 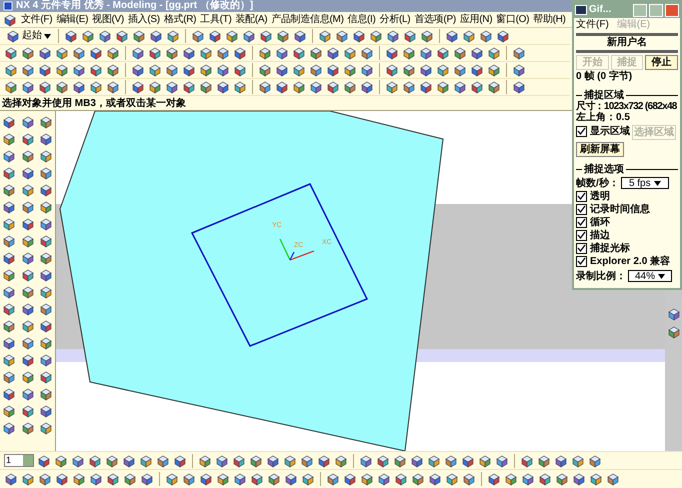 I want to click on menu-item: 插入(S), so click(x=144, y=19).